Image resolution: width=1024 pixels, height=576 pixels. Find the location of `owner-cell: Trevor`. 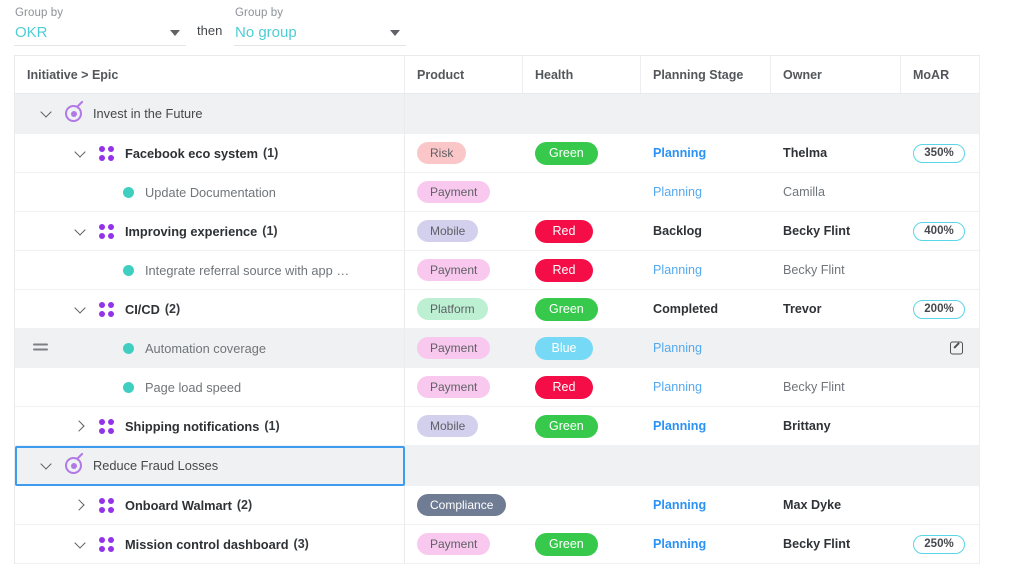

owner-cell: Trevor is located at coordinates (836, 309).